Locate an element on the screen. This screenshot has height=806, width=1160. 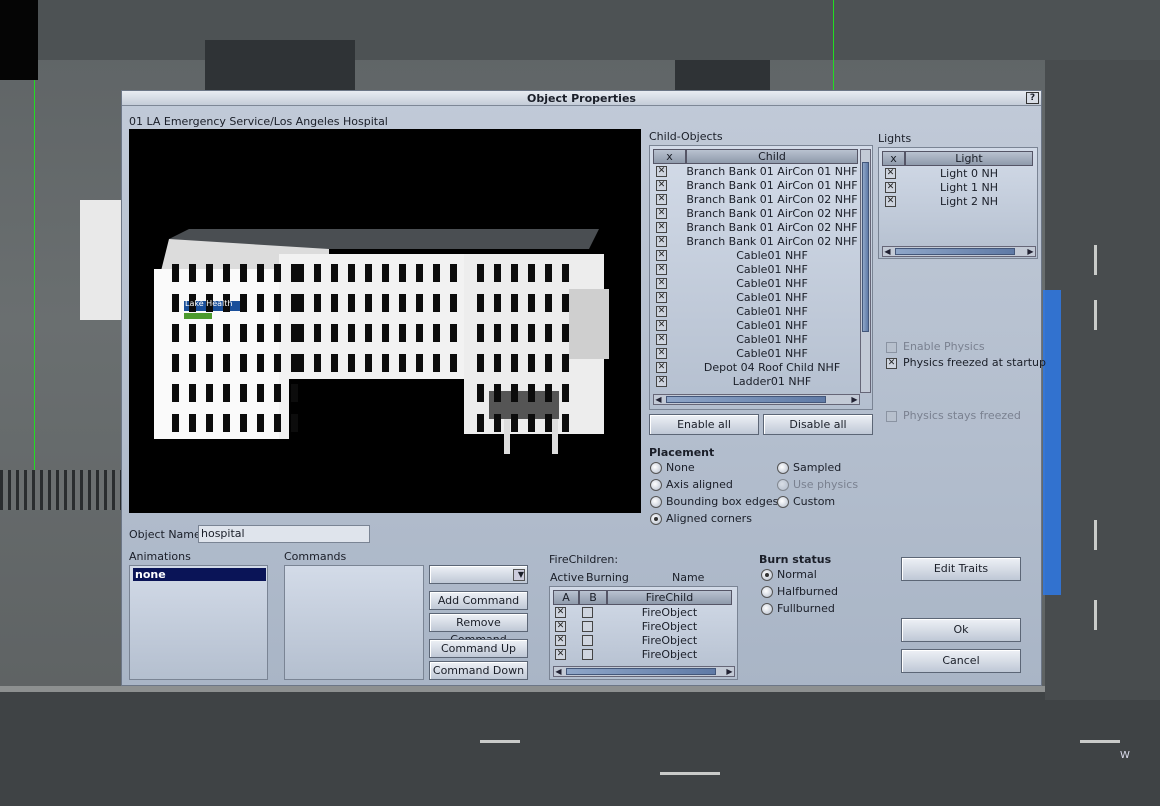
blue-vehicle is located at coordinates (1052, 442).